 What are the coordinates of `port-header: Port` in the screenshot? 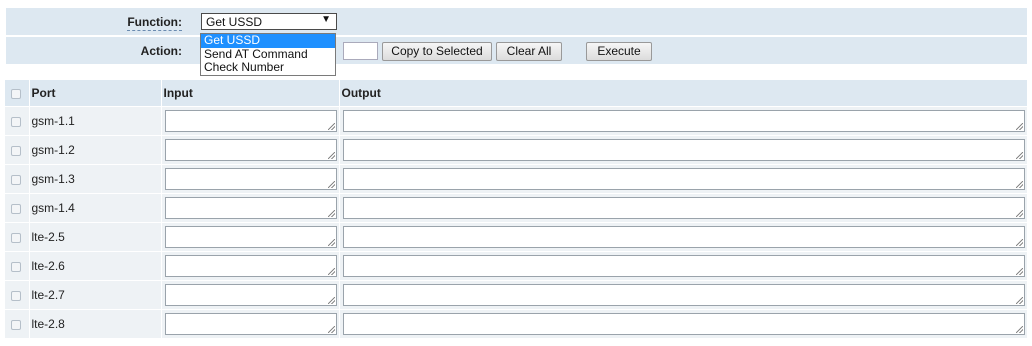 It's located at (95, 93).